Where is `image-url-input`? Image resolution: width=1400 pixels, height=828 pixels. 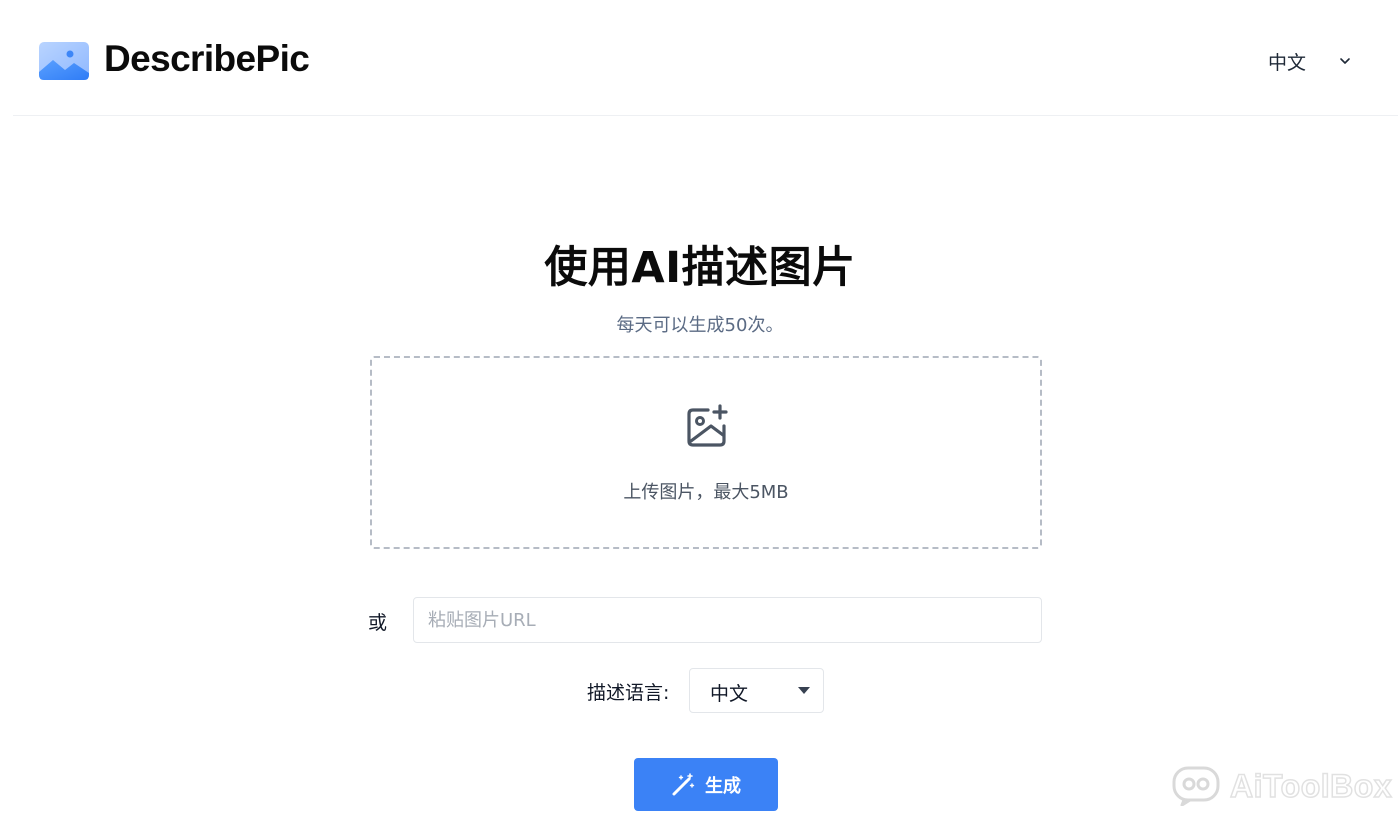
image-url-input is located at coordinates (727, 620).